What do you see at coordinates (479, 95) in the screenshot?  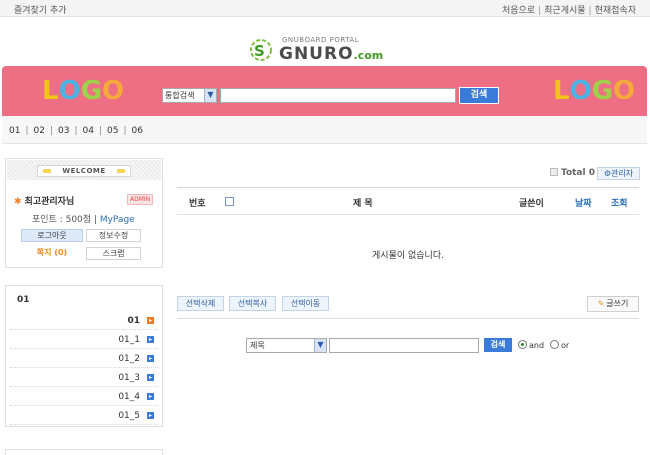 I see `search-button: 검색` at bounding box center [479, 95].